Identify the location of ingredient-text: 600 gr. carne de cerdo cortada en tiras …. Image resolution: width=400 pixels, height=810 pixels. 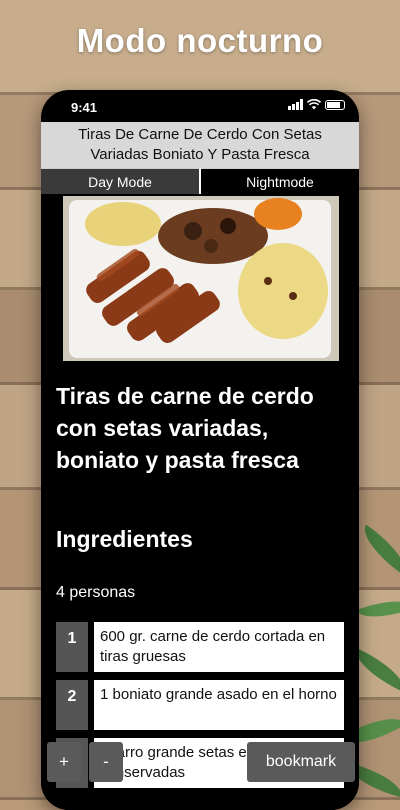
(218, 647).